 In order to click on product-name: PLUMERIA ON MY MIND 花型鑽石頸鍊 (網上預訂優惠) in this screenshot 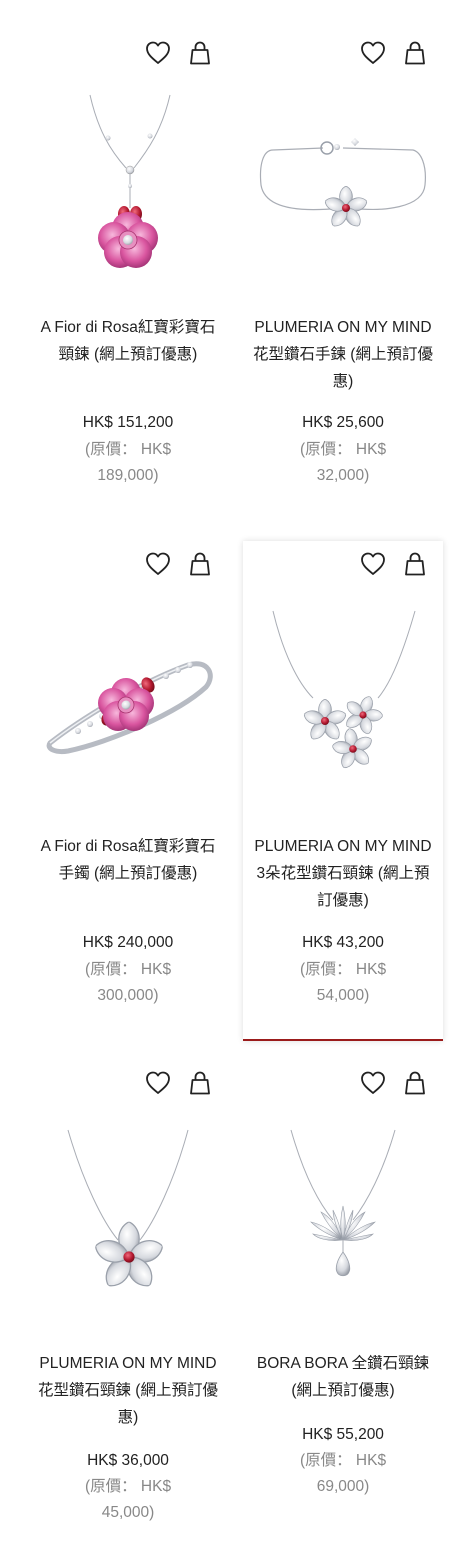, I will do `click(128, 1390)`.